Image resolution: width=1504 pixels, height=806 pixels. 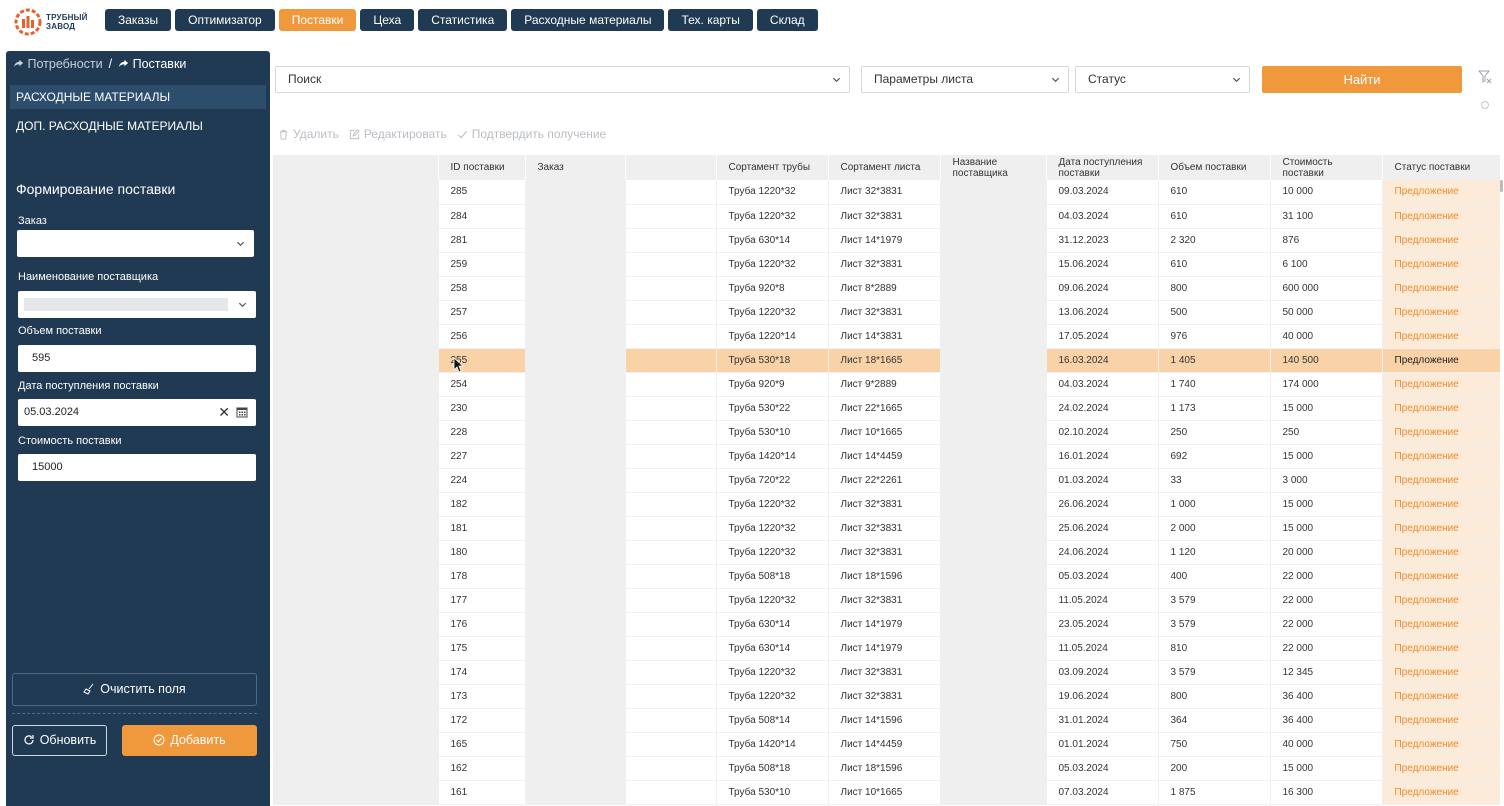 What do you see at coordinates (1102, 624) in the screenshot?
I see `cell-date: 23.05.2024` at bounding box center [1102, 624].